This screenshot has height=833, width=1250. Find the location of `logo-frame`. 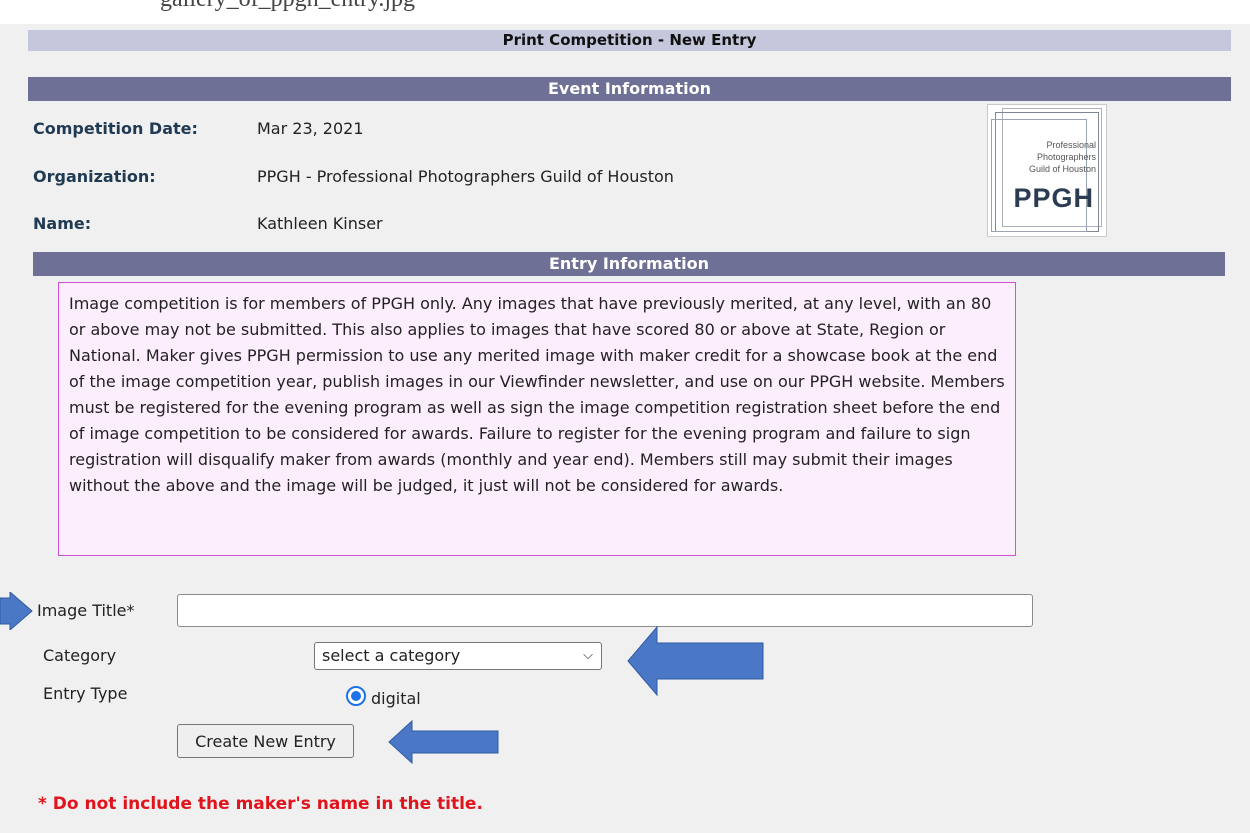

logo-frame is located at coordinates (1039, 175).